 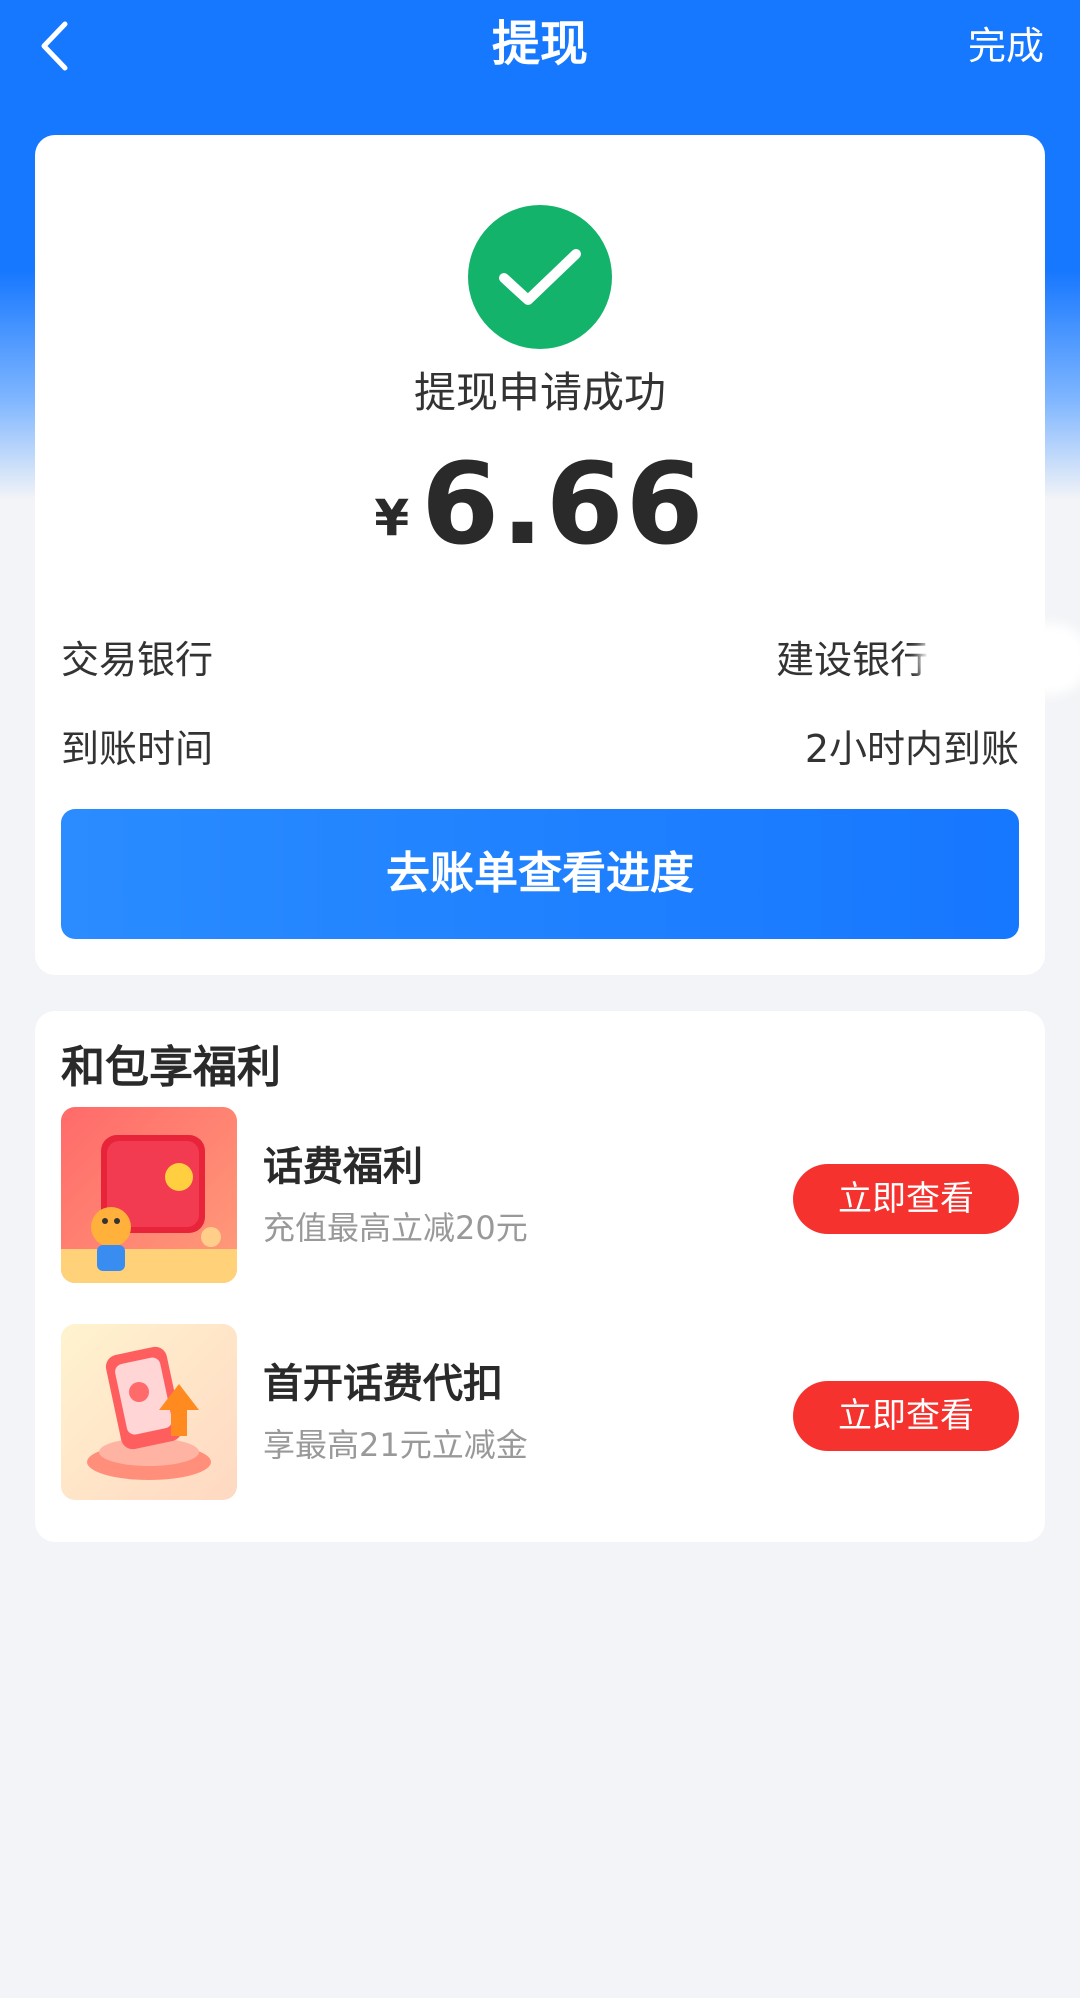 I want to click on benefit-name: 首开话费代扣, so click(x=383, y=1384).